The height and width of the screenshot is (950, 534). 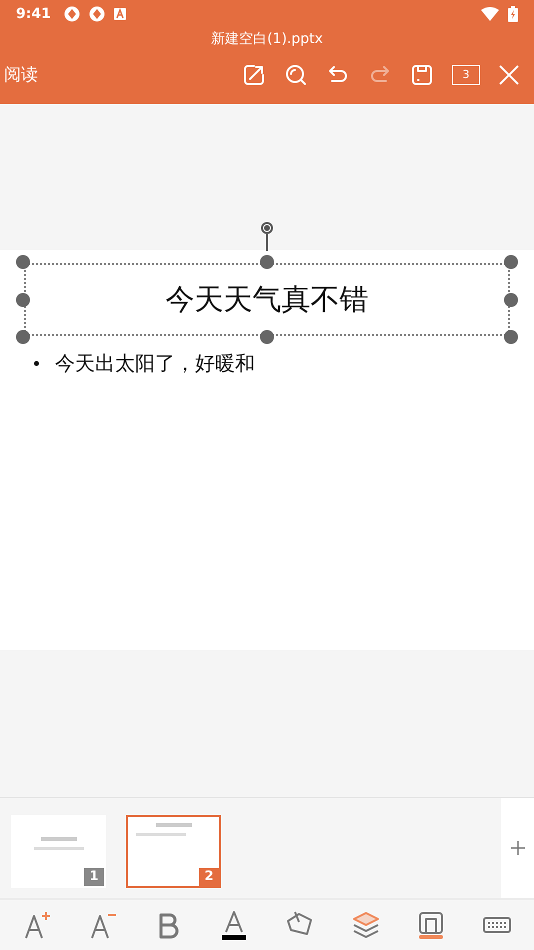 I want to click on share-icon, so click(x=254, y=74).